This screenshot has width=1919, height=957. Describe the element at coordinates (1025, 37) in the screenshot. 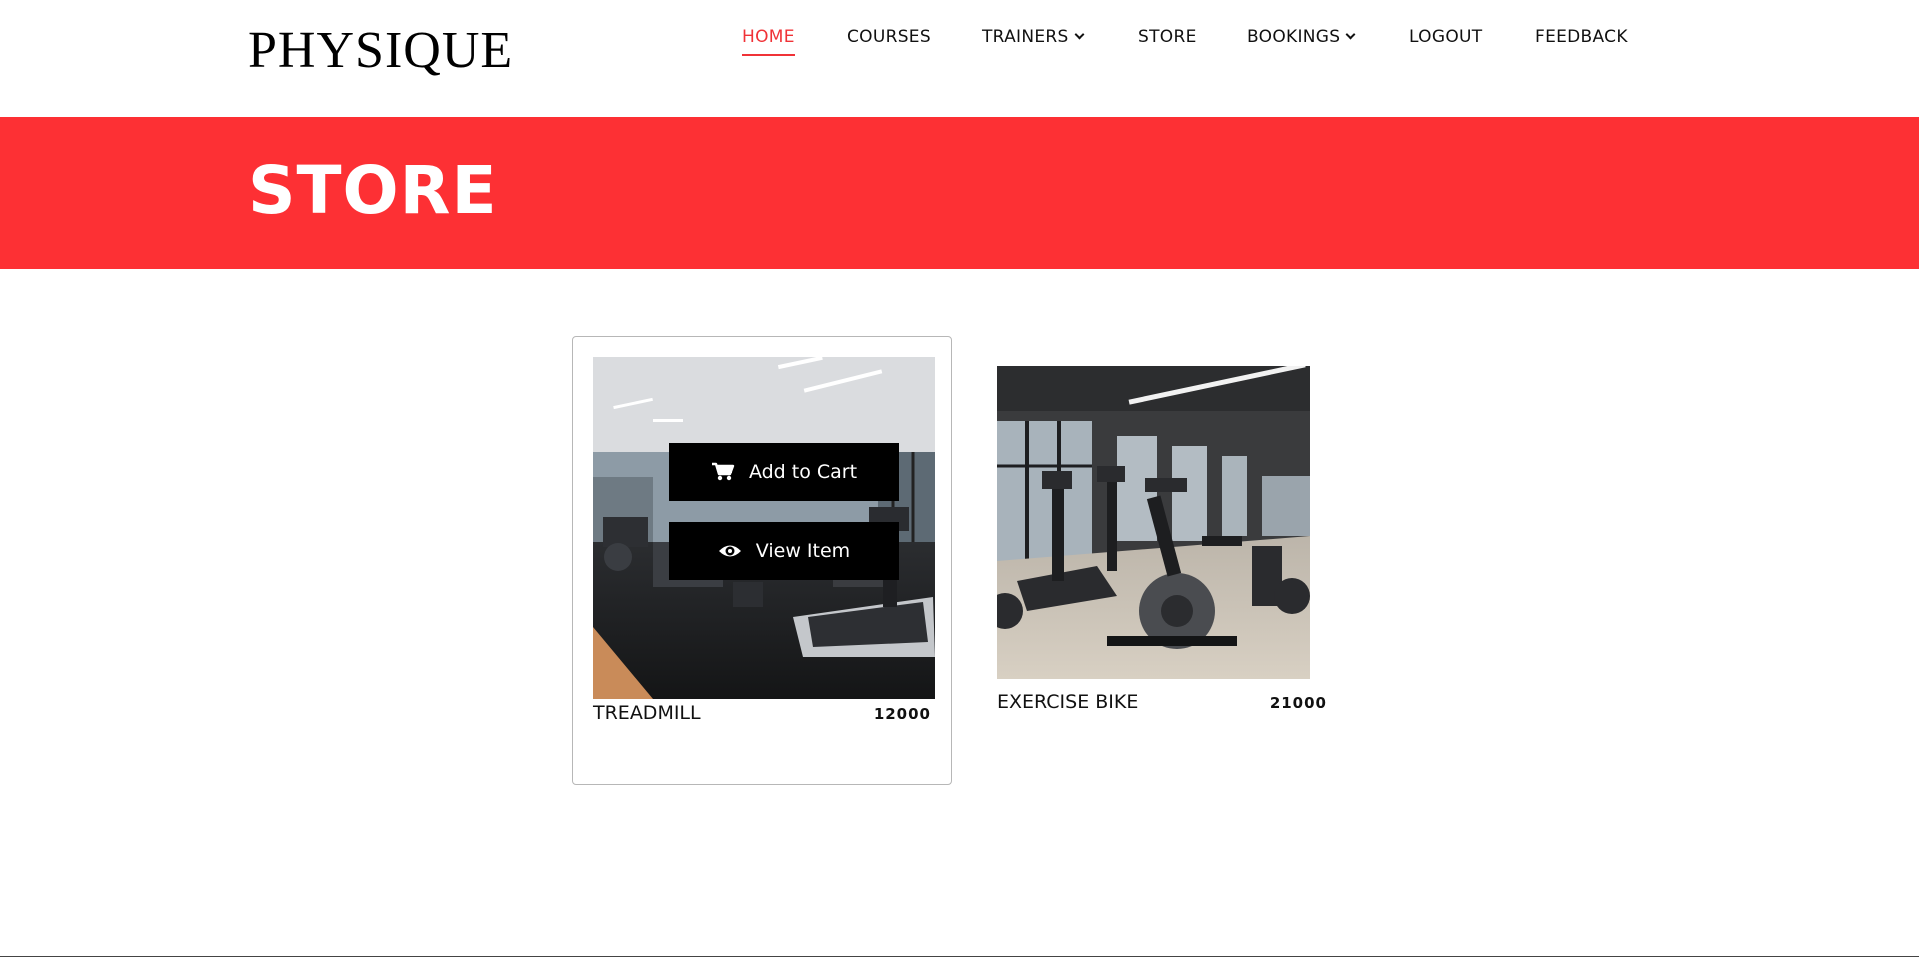

I see `nav-trainers-label: TRAINERS` at that location.